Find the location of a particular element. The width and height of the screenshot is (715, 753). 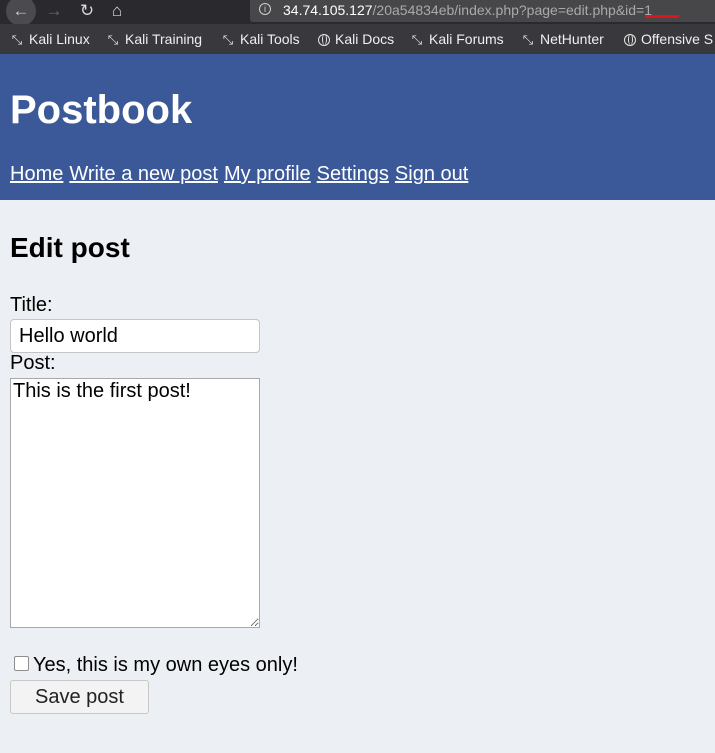

bookmark-label: Kali Forums is located at coordinates (466, 39).